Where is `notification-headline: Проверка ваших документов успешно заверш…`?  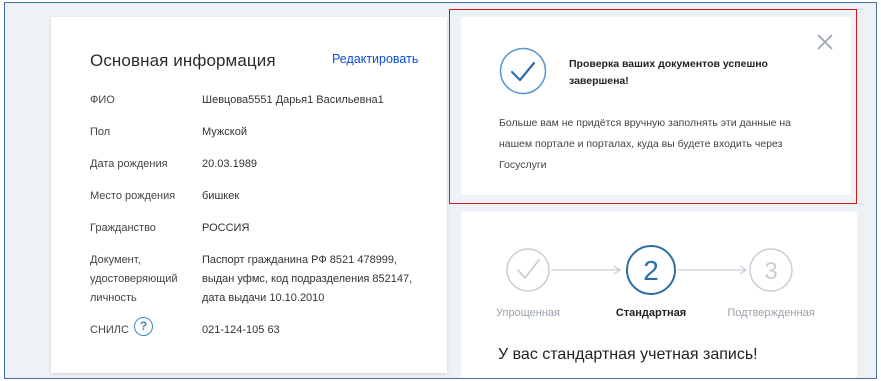
notification-headline: Проверка ваших документов успешно заверш… is located at coordinates (684, 73).